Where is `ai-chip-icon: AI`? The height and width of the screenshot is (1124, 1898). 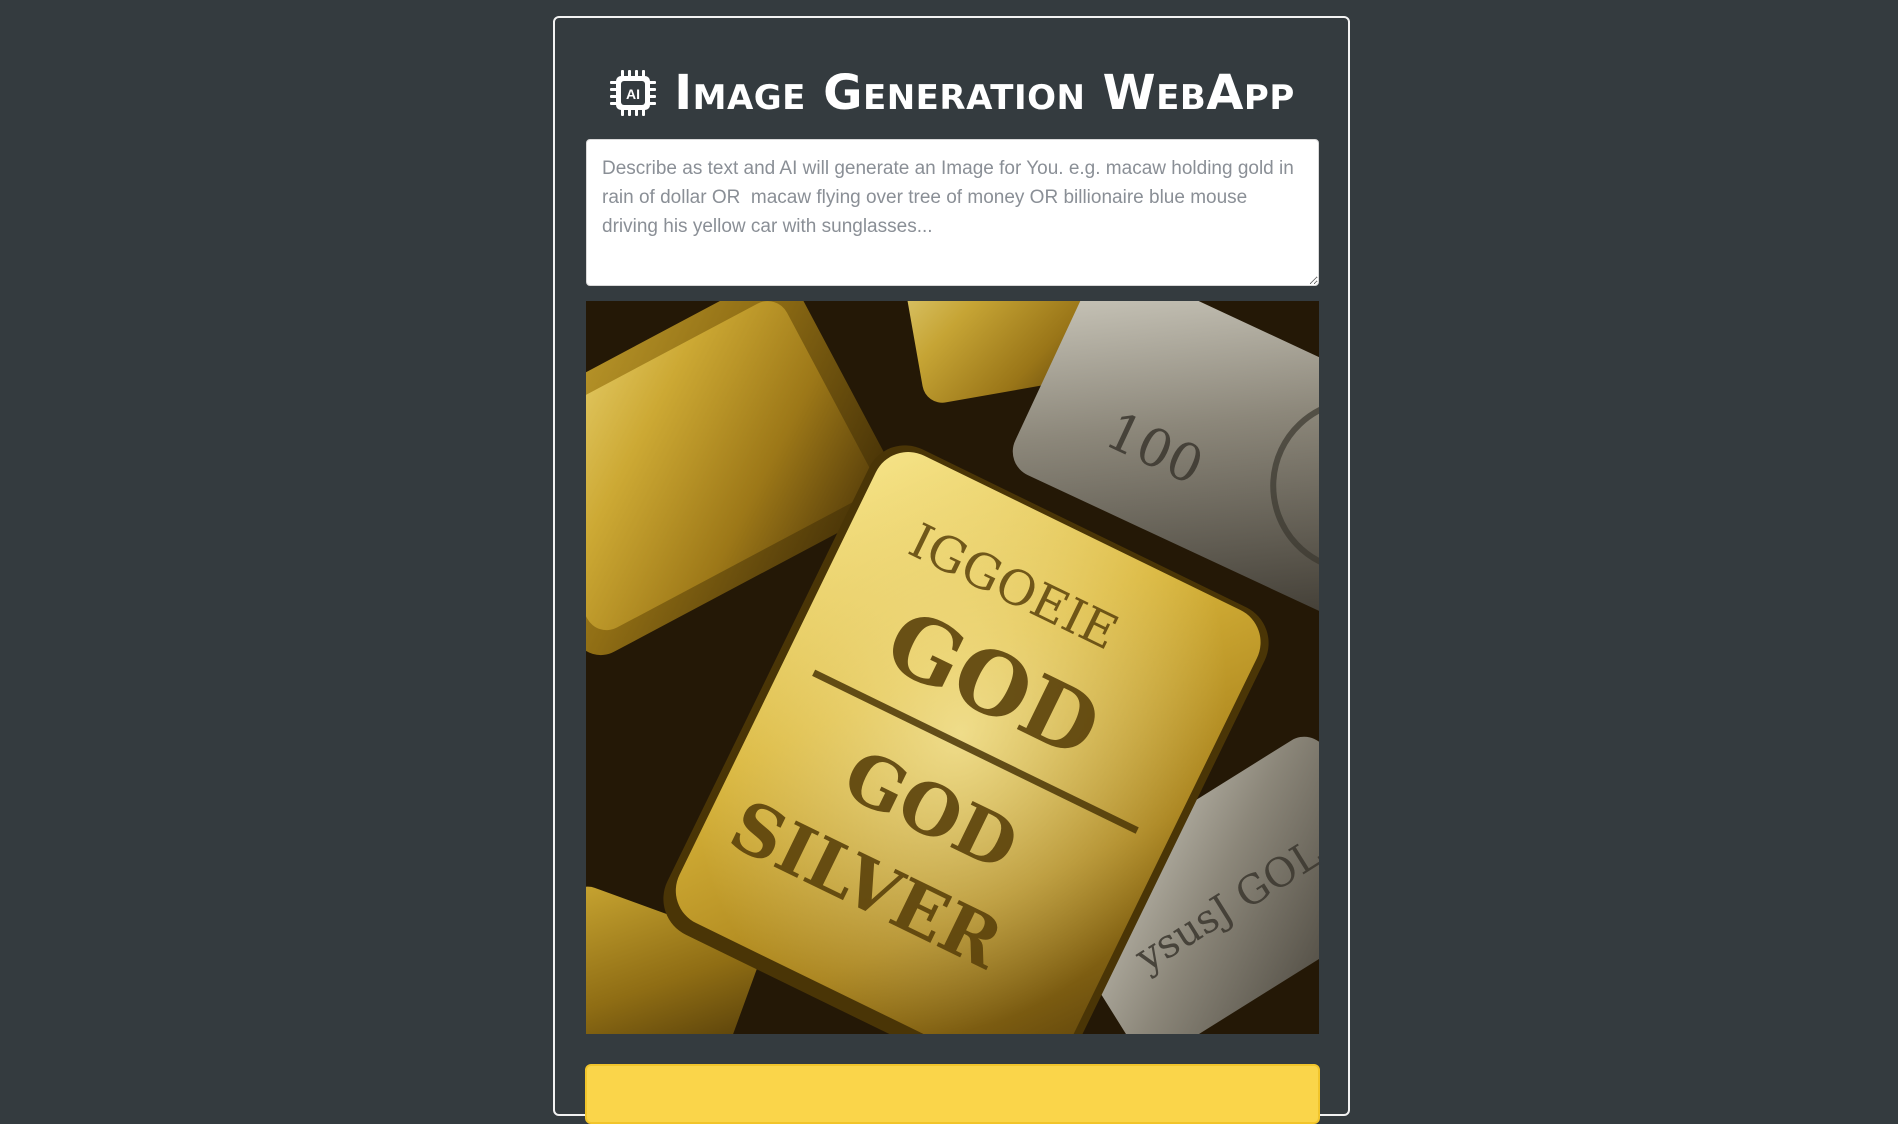
ai-chip-icon: AI is located at coordinates (633, 93).